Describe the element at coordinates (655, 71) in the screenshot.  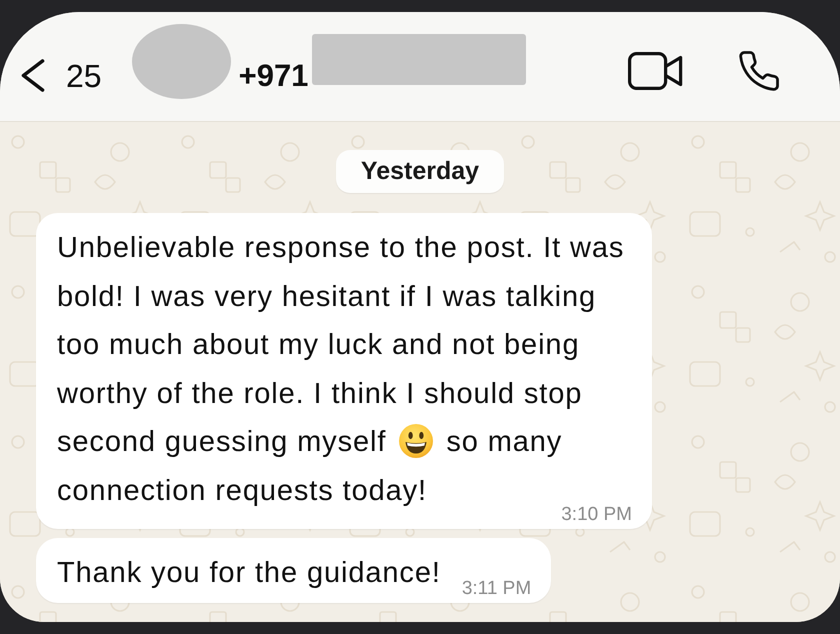
I see `video-camera-icon` at that location.